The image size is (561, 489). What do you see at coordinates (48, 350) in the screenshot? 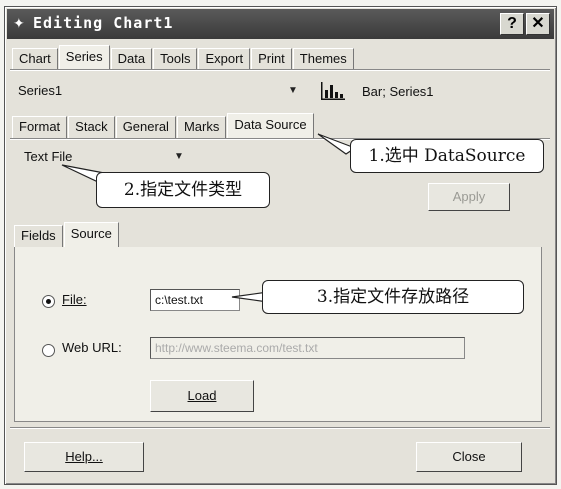
I see `web-url-radio` at bounding box center [48, 350].